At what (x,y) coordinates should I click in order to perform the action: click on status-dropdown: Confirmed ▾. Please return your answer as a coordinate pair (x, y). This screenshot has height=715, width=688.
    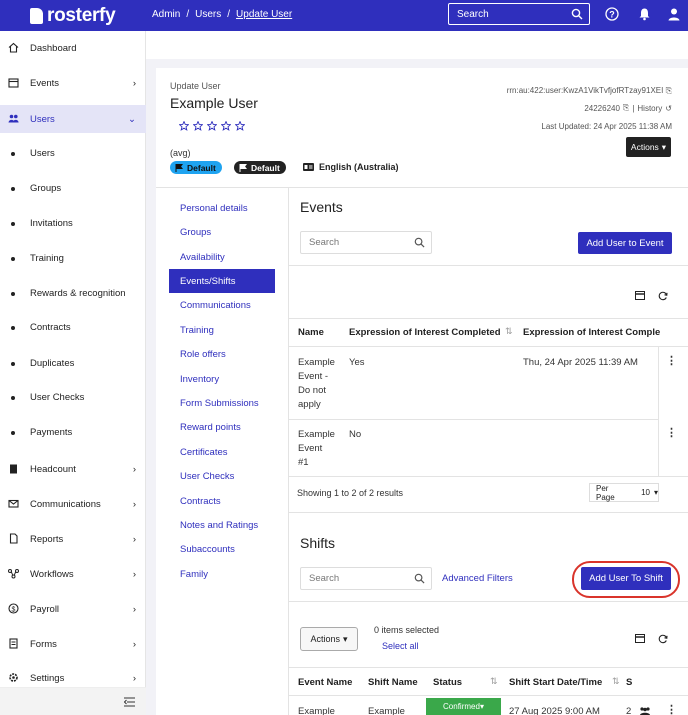
    Looking at the image, I should click on (463, 706).